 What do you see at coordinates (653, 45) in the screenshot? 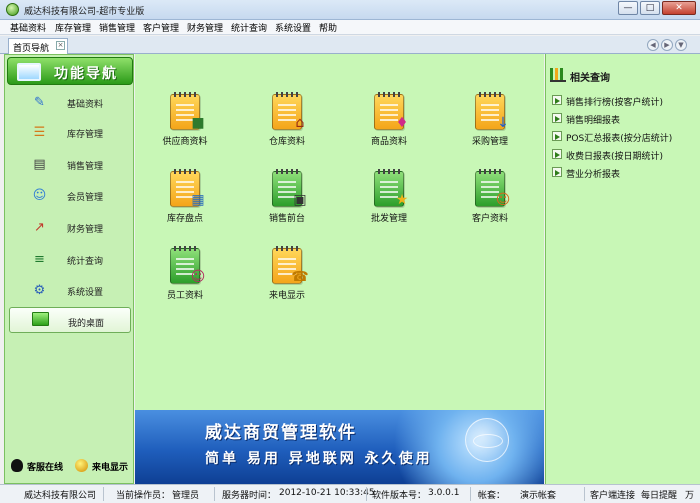
I see `tab-prev-icon: ◀` at bounding box center [653, 45].